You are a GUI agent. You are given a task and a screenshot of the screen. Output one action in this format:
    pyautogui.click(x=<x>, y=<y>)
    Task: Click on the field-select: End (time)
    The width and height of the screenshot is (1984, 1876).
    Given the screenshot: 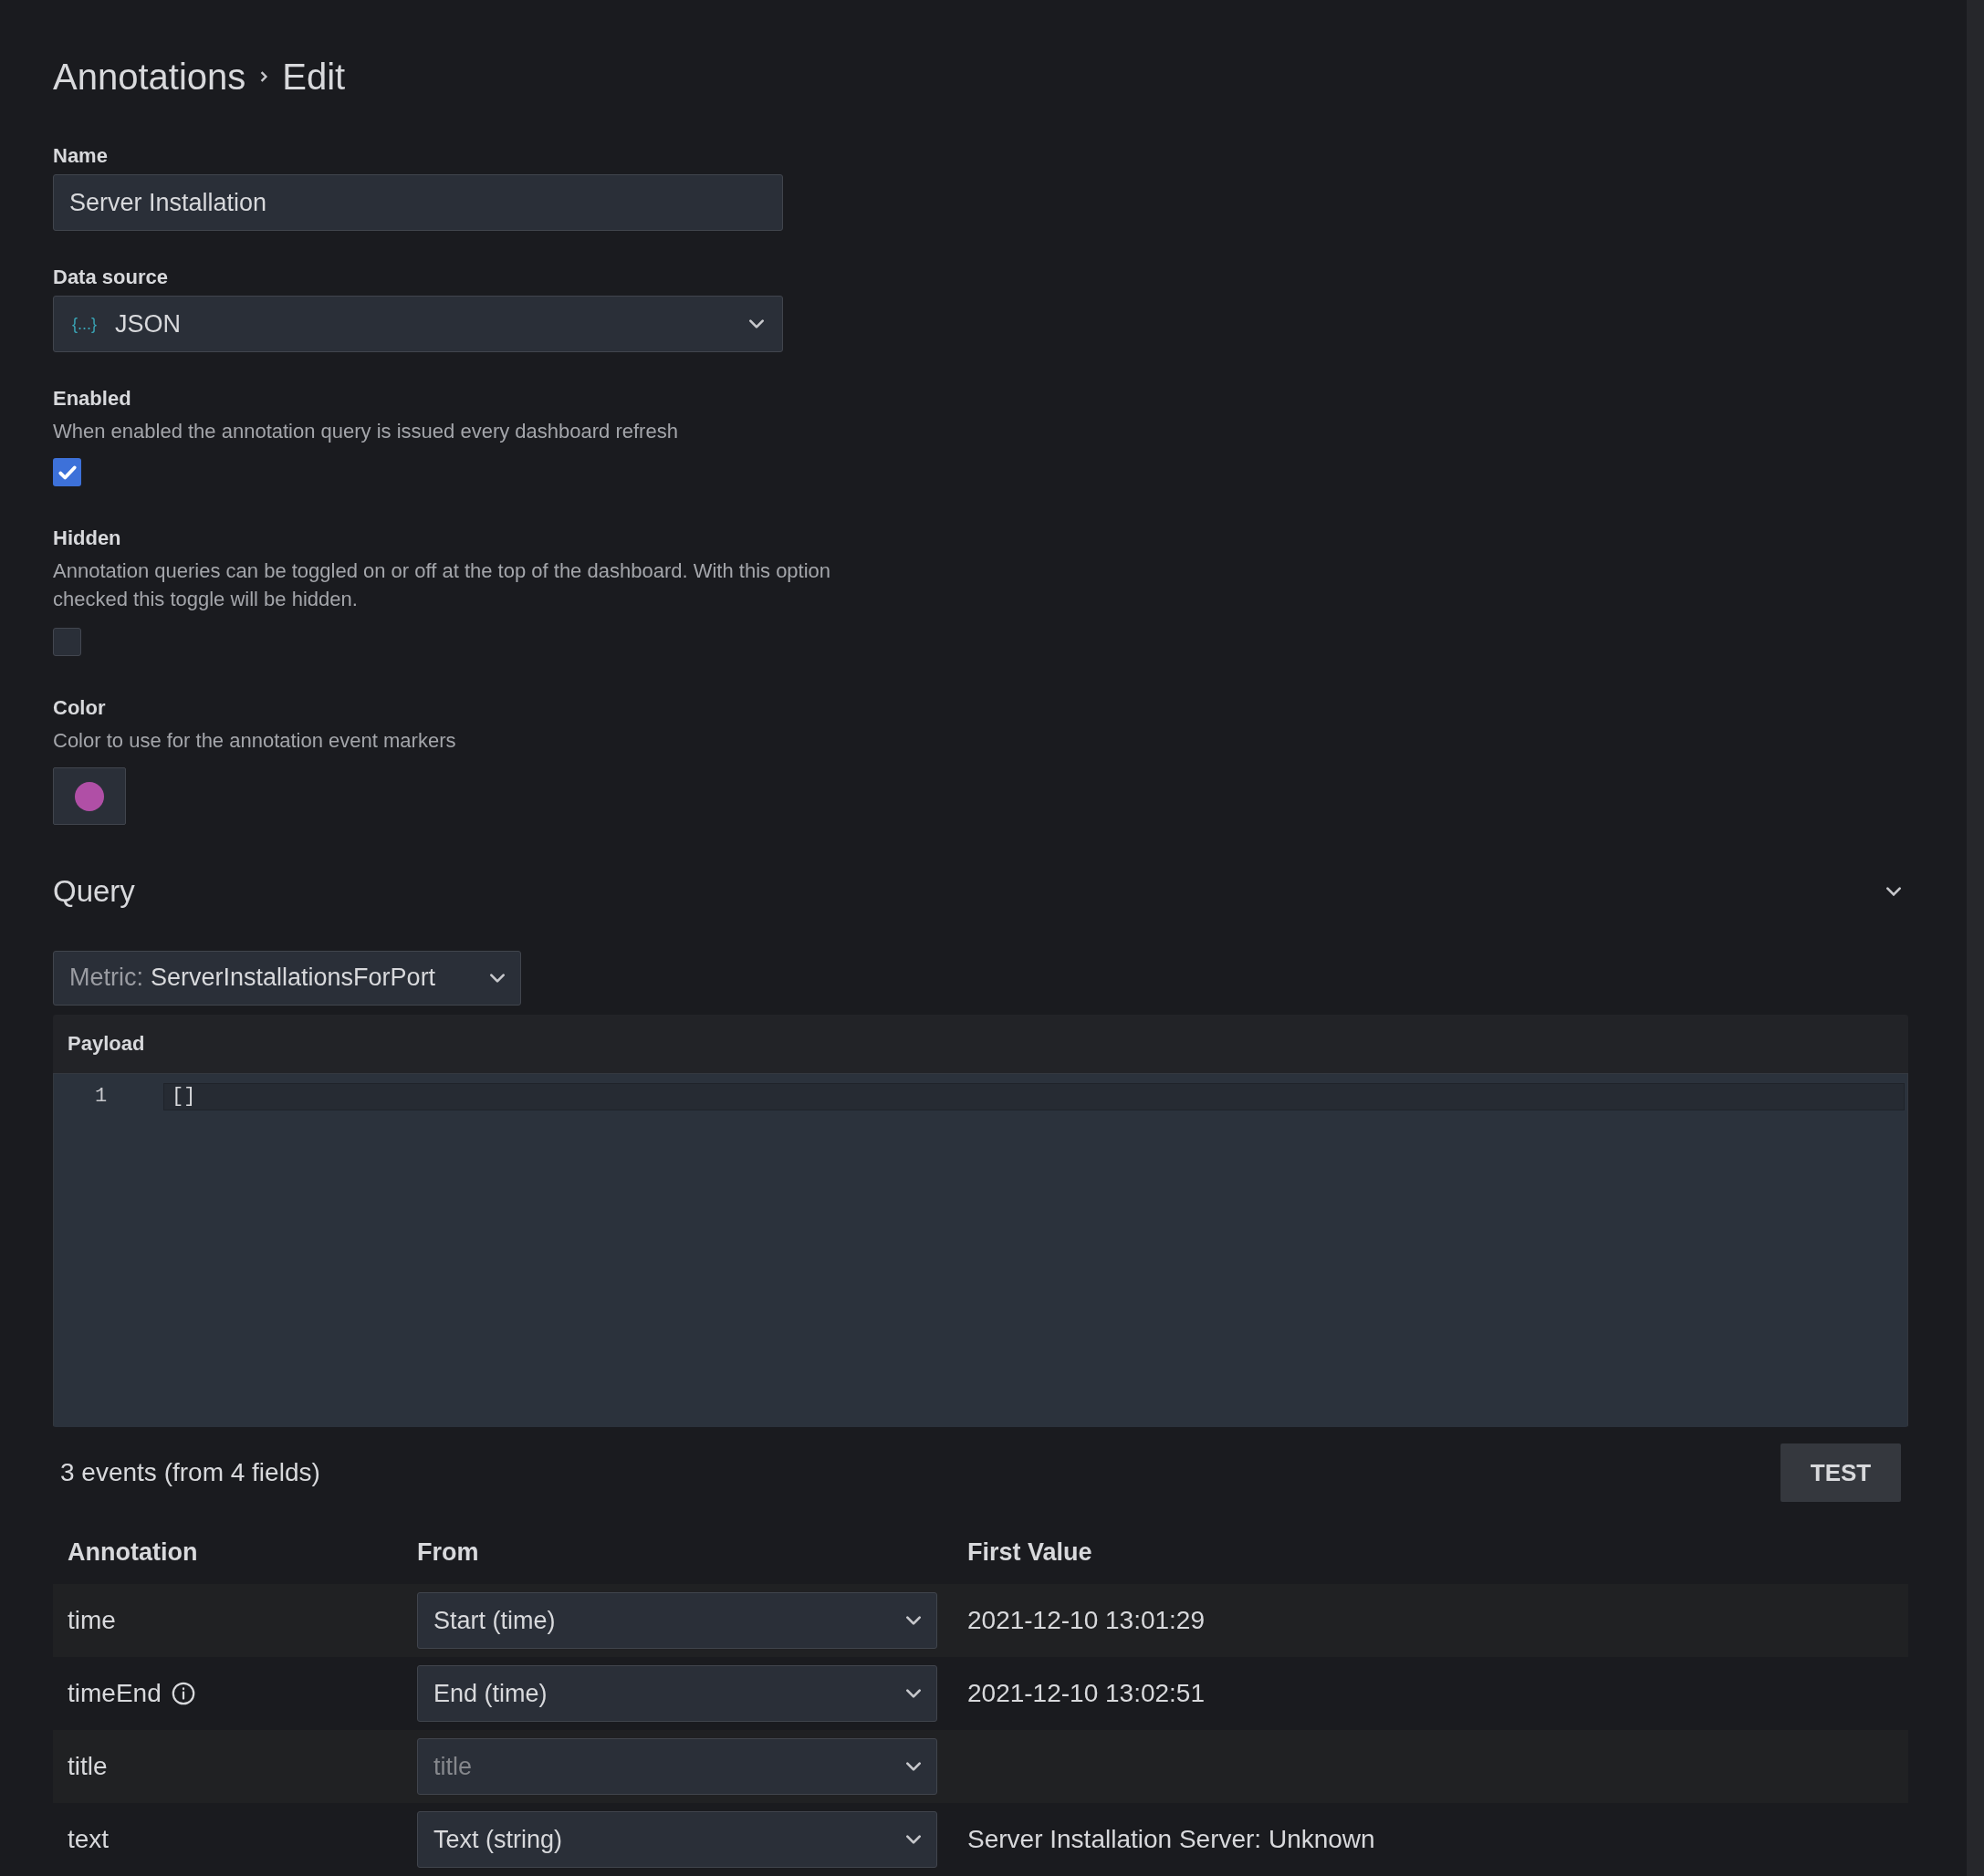 What is the action you would take?
    pyautogui.click(x=677, y=1693)
    